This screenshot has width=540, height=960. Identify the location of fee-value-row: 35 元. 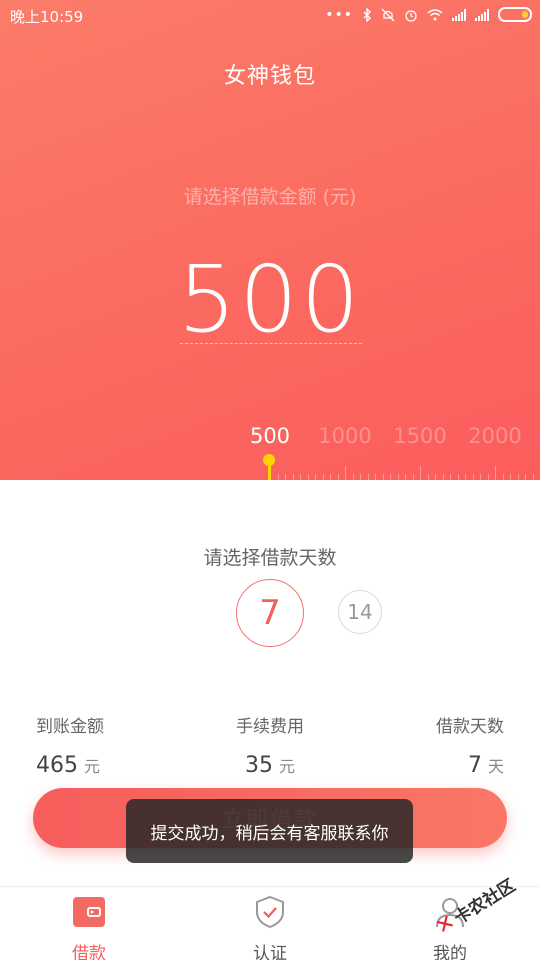
(270, 765).